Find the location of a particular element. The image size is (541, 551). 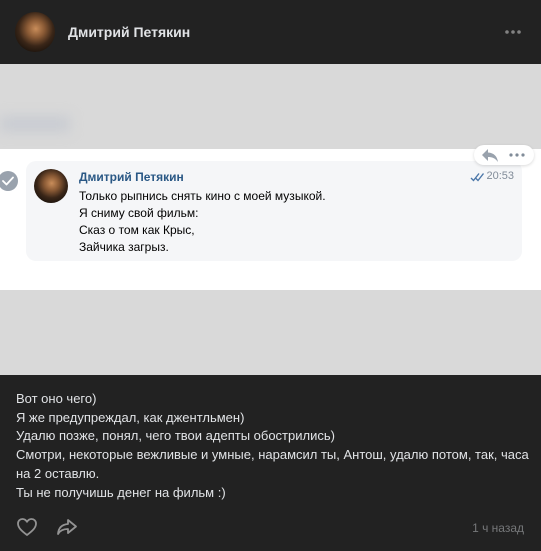

message-avatar is located at coordinates (51, 186).